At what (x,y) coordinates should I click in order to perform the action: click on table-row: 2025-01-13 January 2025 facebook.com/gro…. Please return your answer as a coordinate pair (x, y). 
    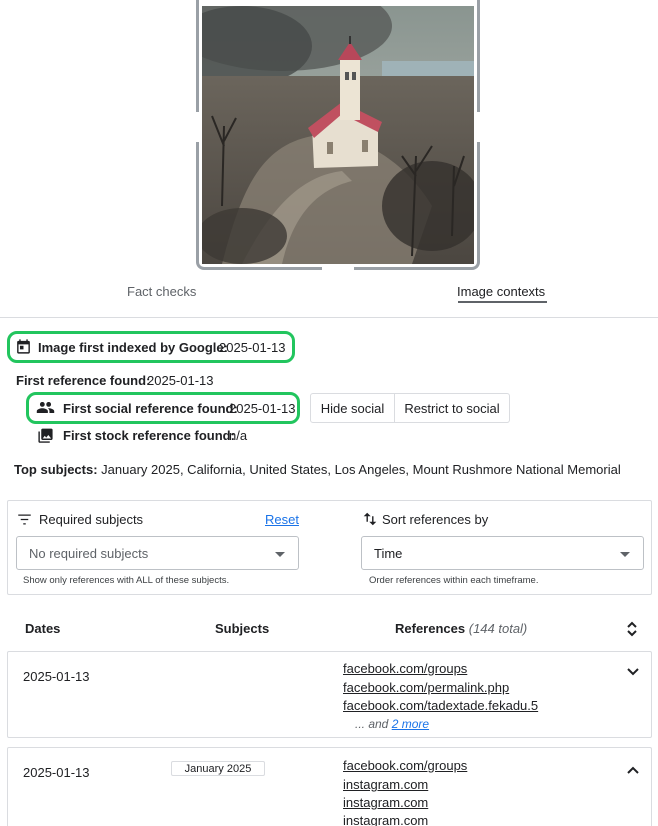
    Looking at the image, I should click on (329, 786).